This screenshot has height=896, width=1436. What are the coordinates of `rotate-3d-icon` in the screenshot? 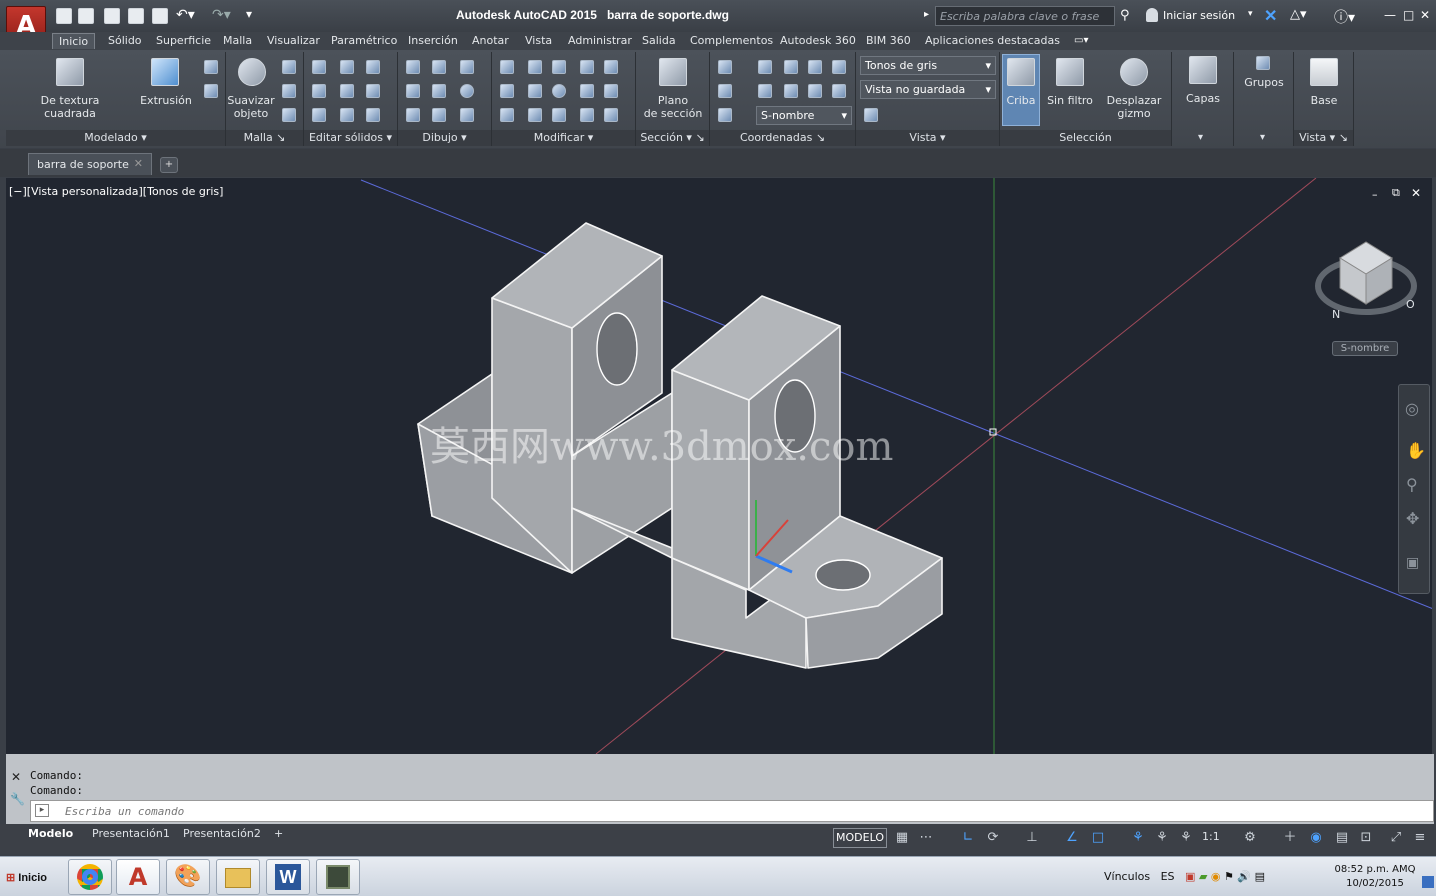 It's located at (587, 67).